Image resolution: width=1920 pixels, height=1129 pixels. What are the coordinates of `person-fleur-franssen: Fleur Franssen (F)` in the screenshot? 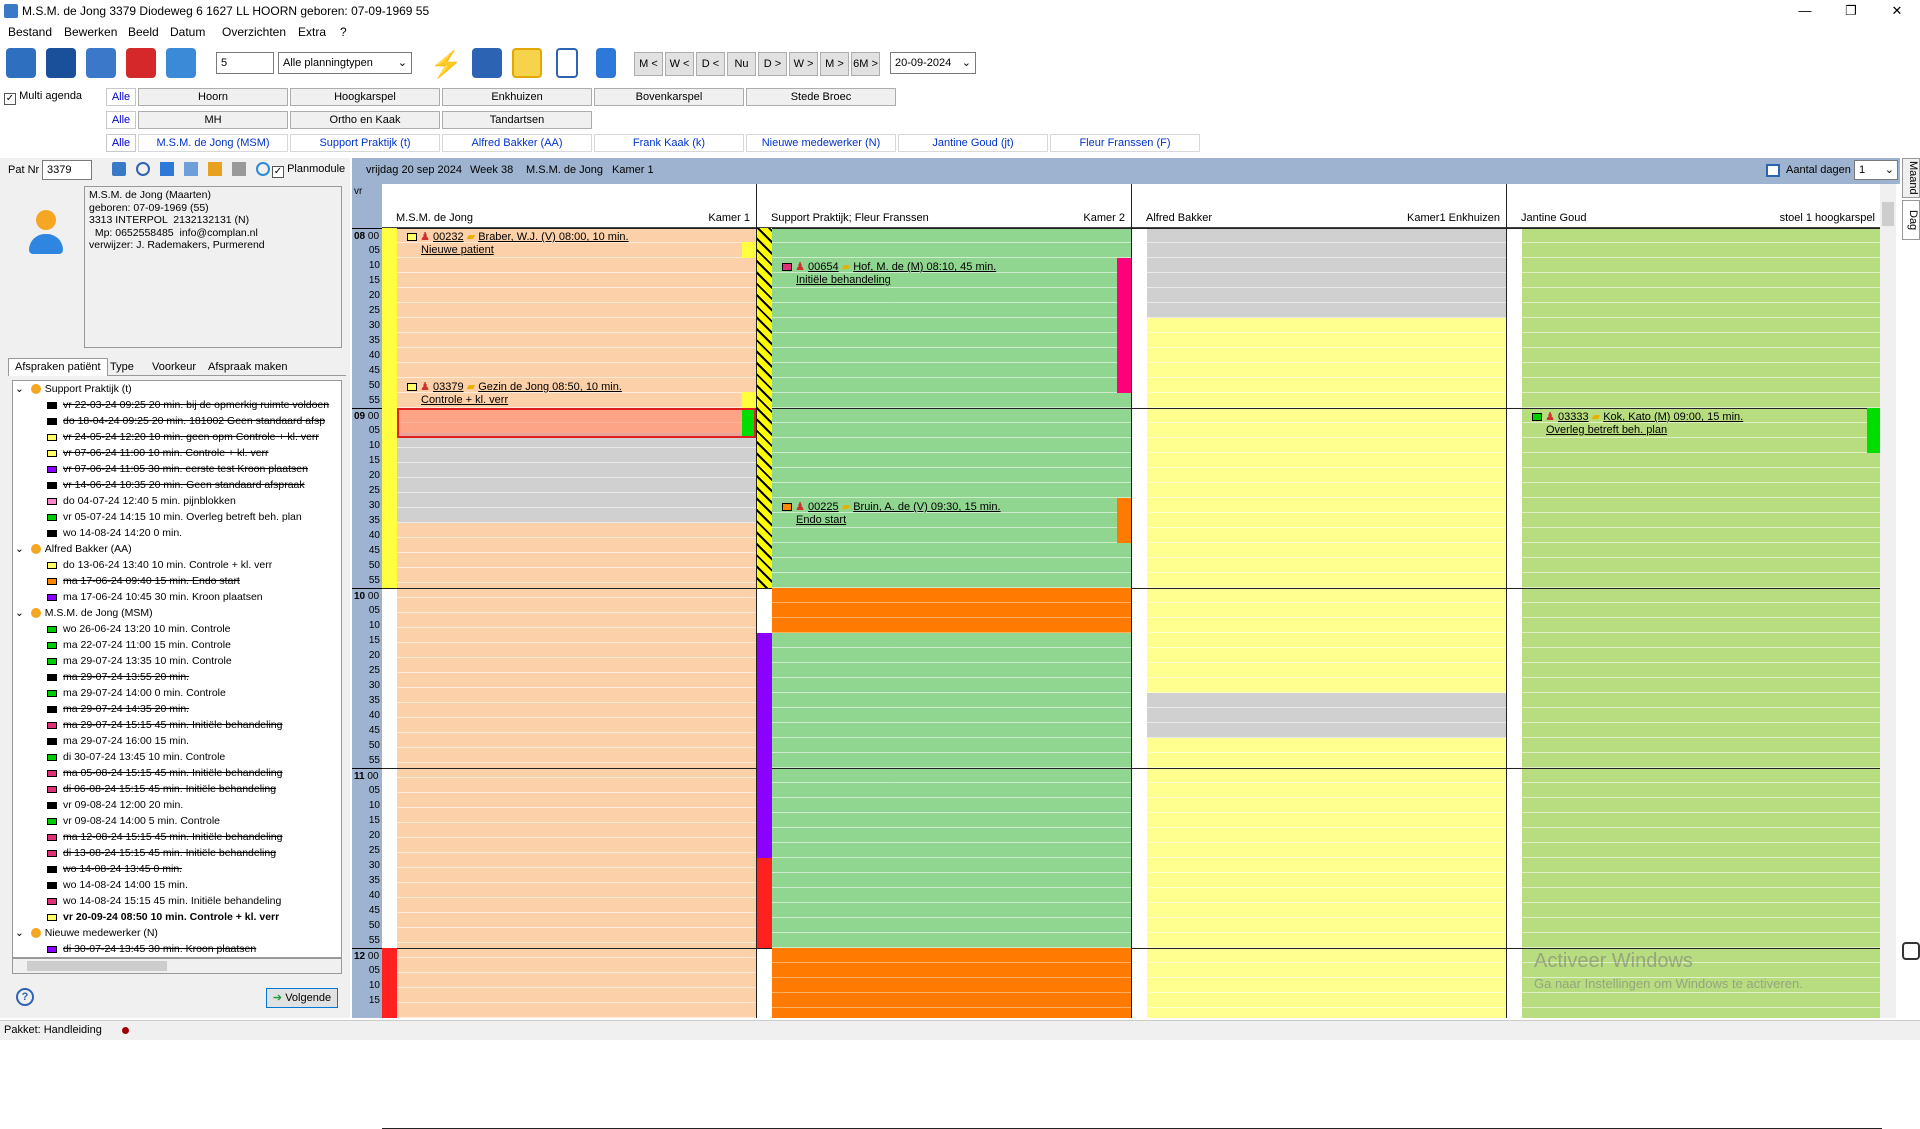 It's located at (1125, 143).